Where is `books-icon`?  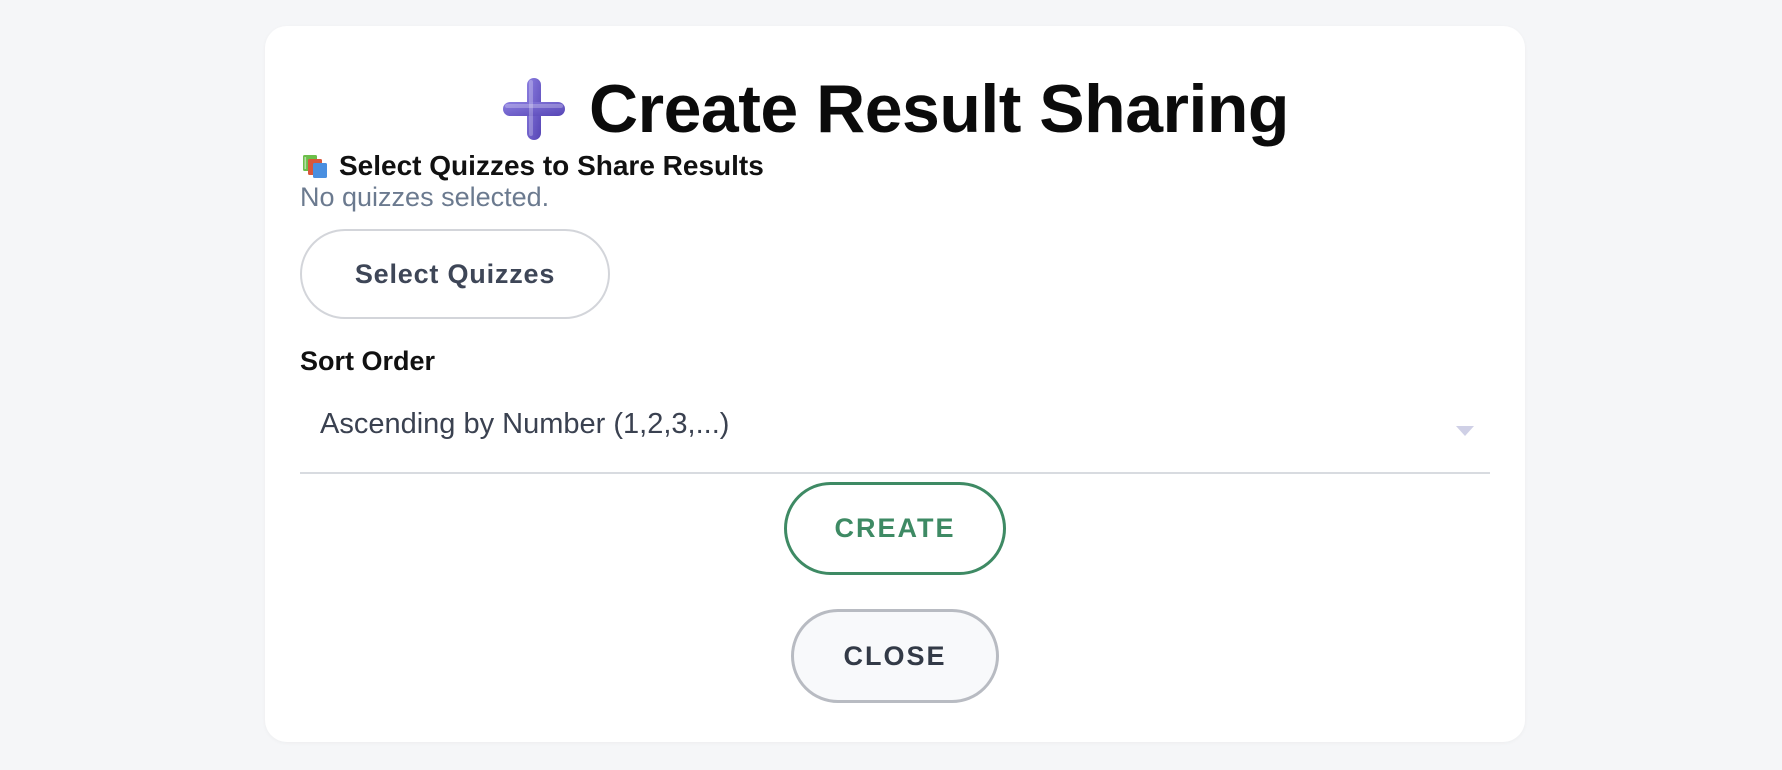
books-icon is located at coordinates (315, 166).